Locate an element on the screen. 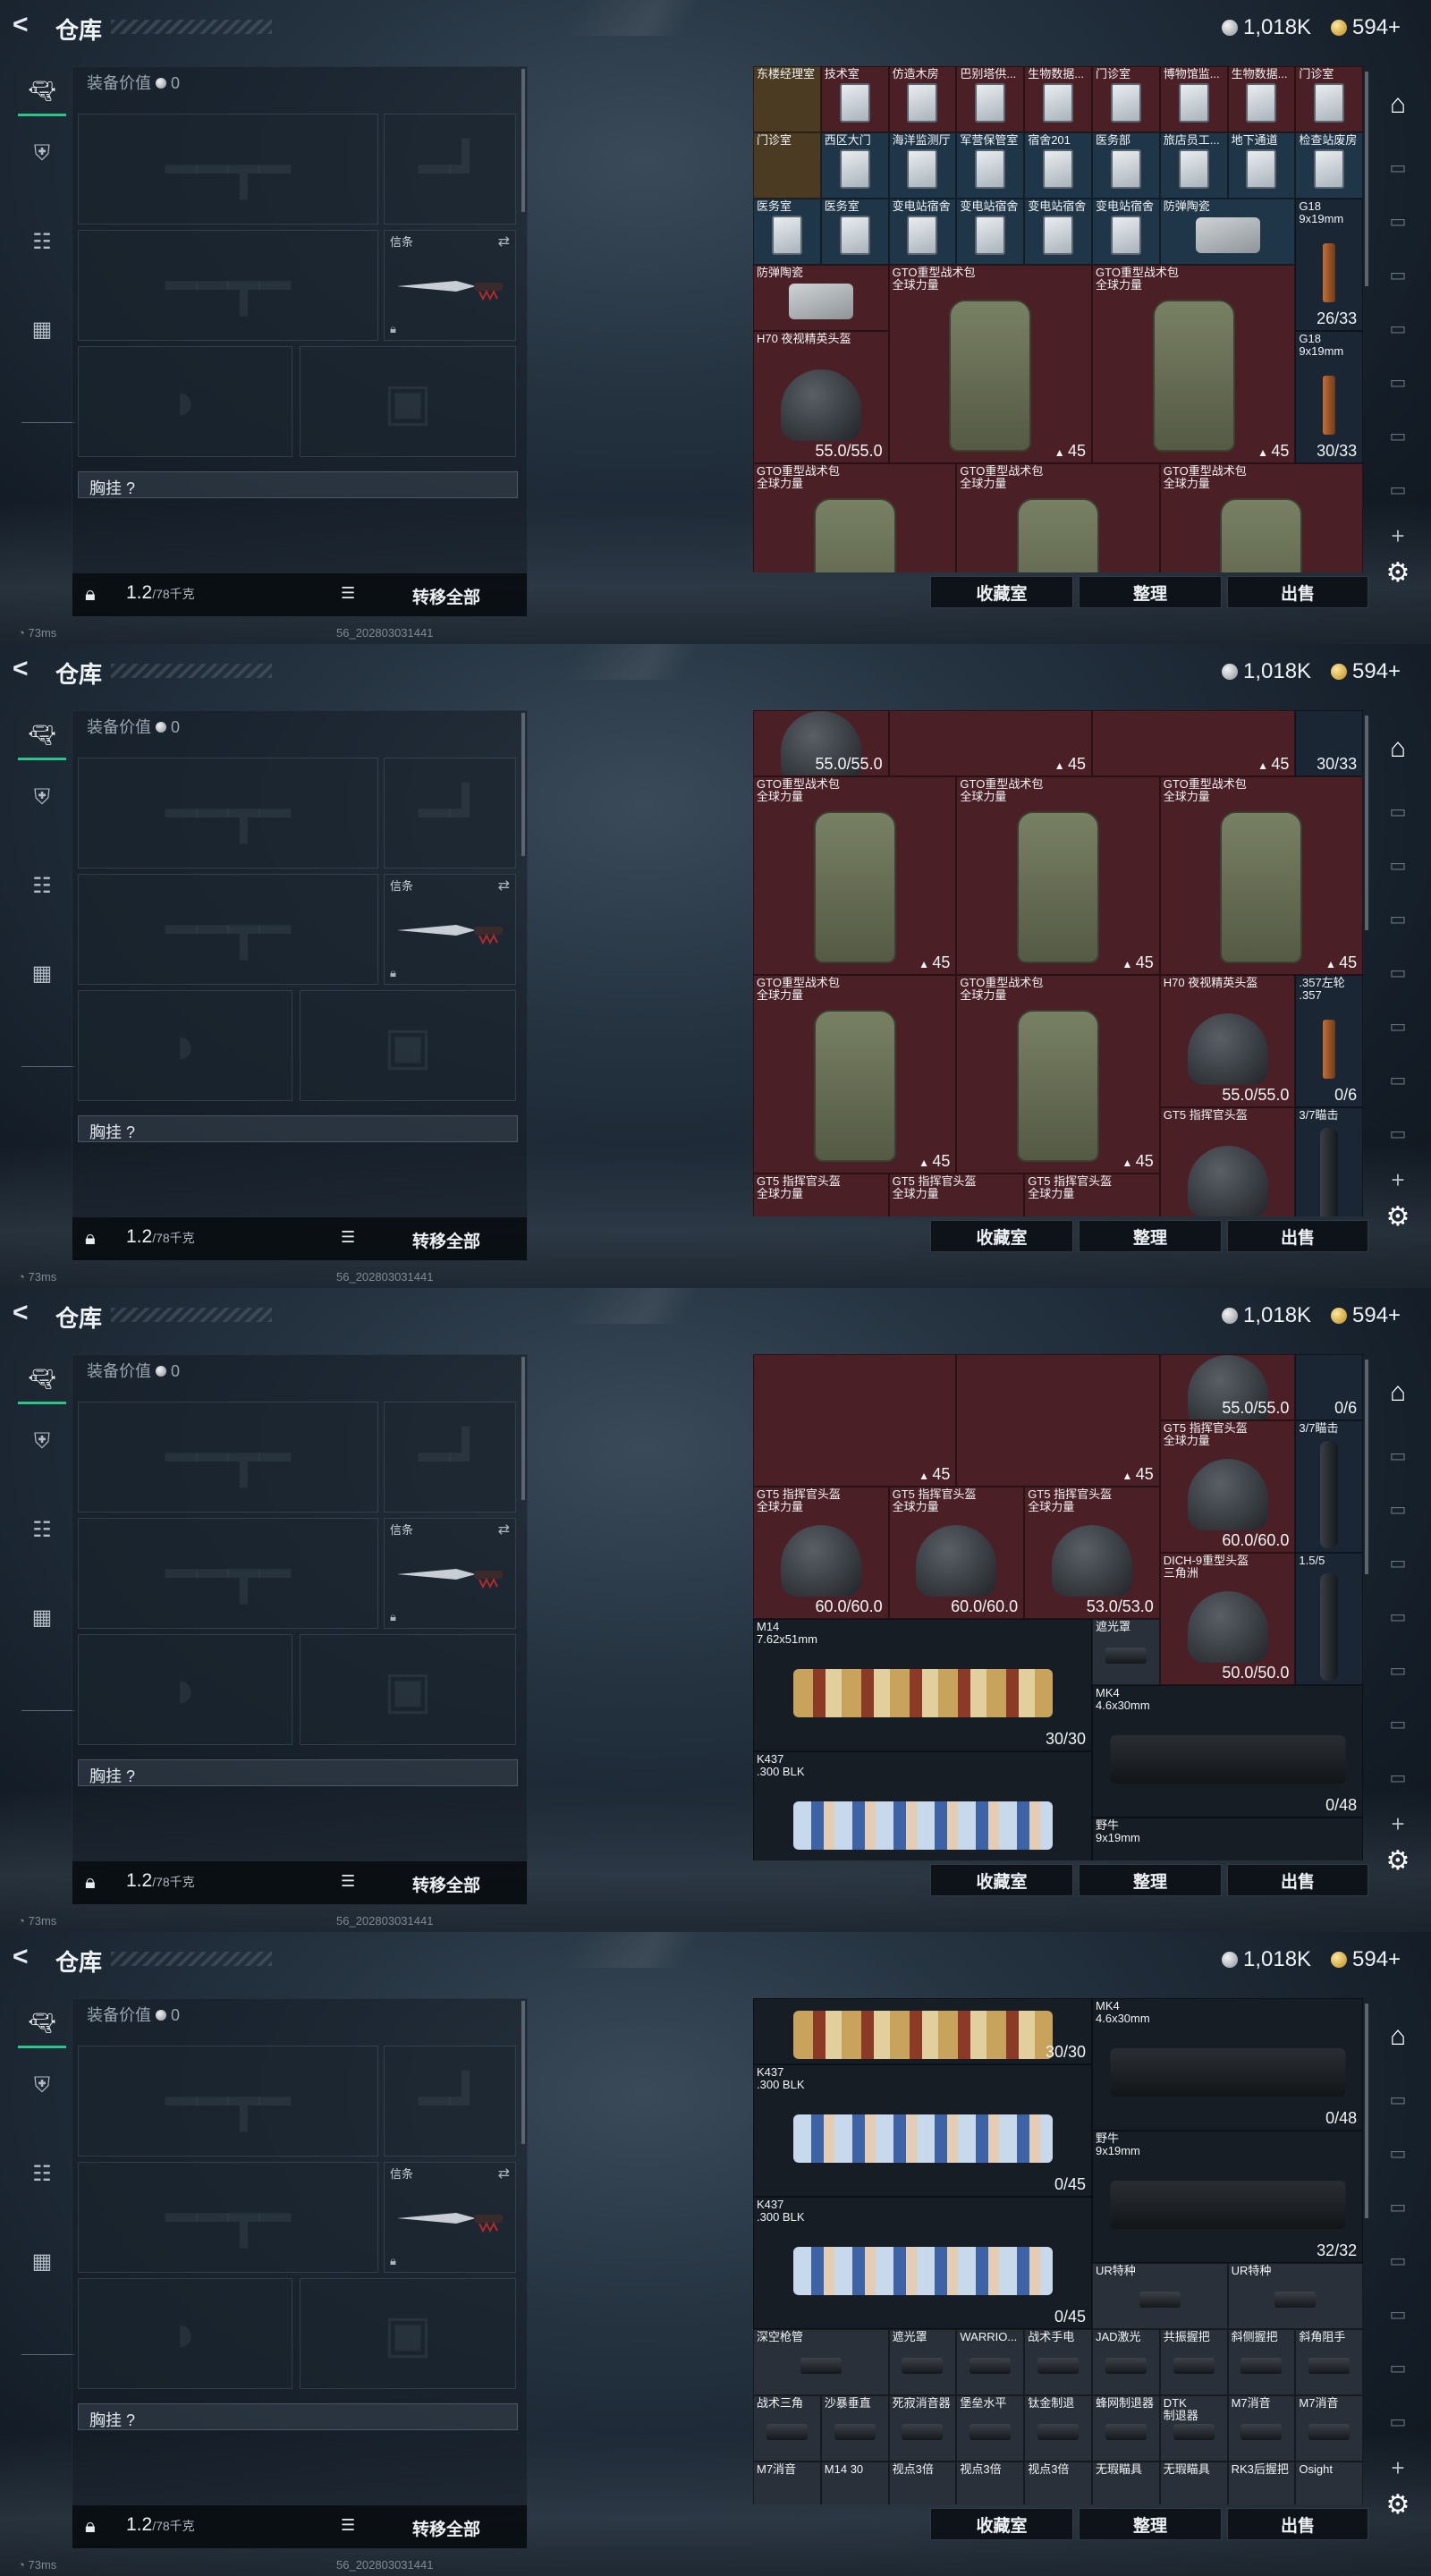 This screenshot has width=1431, height=2576. stash-item: G18 9x19mm 30/33 is located at coordinates (1329, 397).